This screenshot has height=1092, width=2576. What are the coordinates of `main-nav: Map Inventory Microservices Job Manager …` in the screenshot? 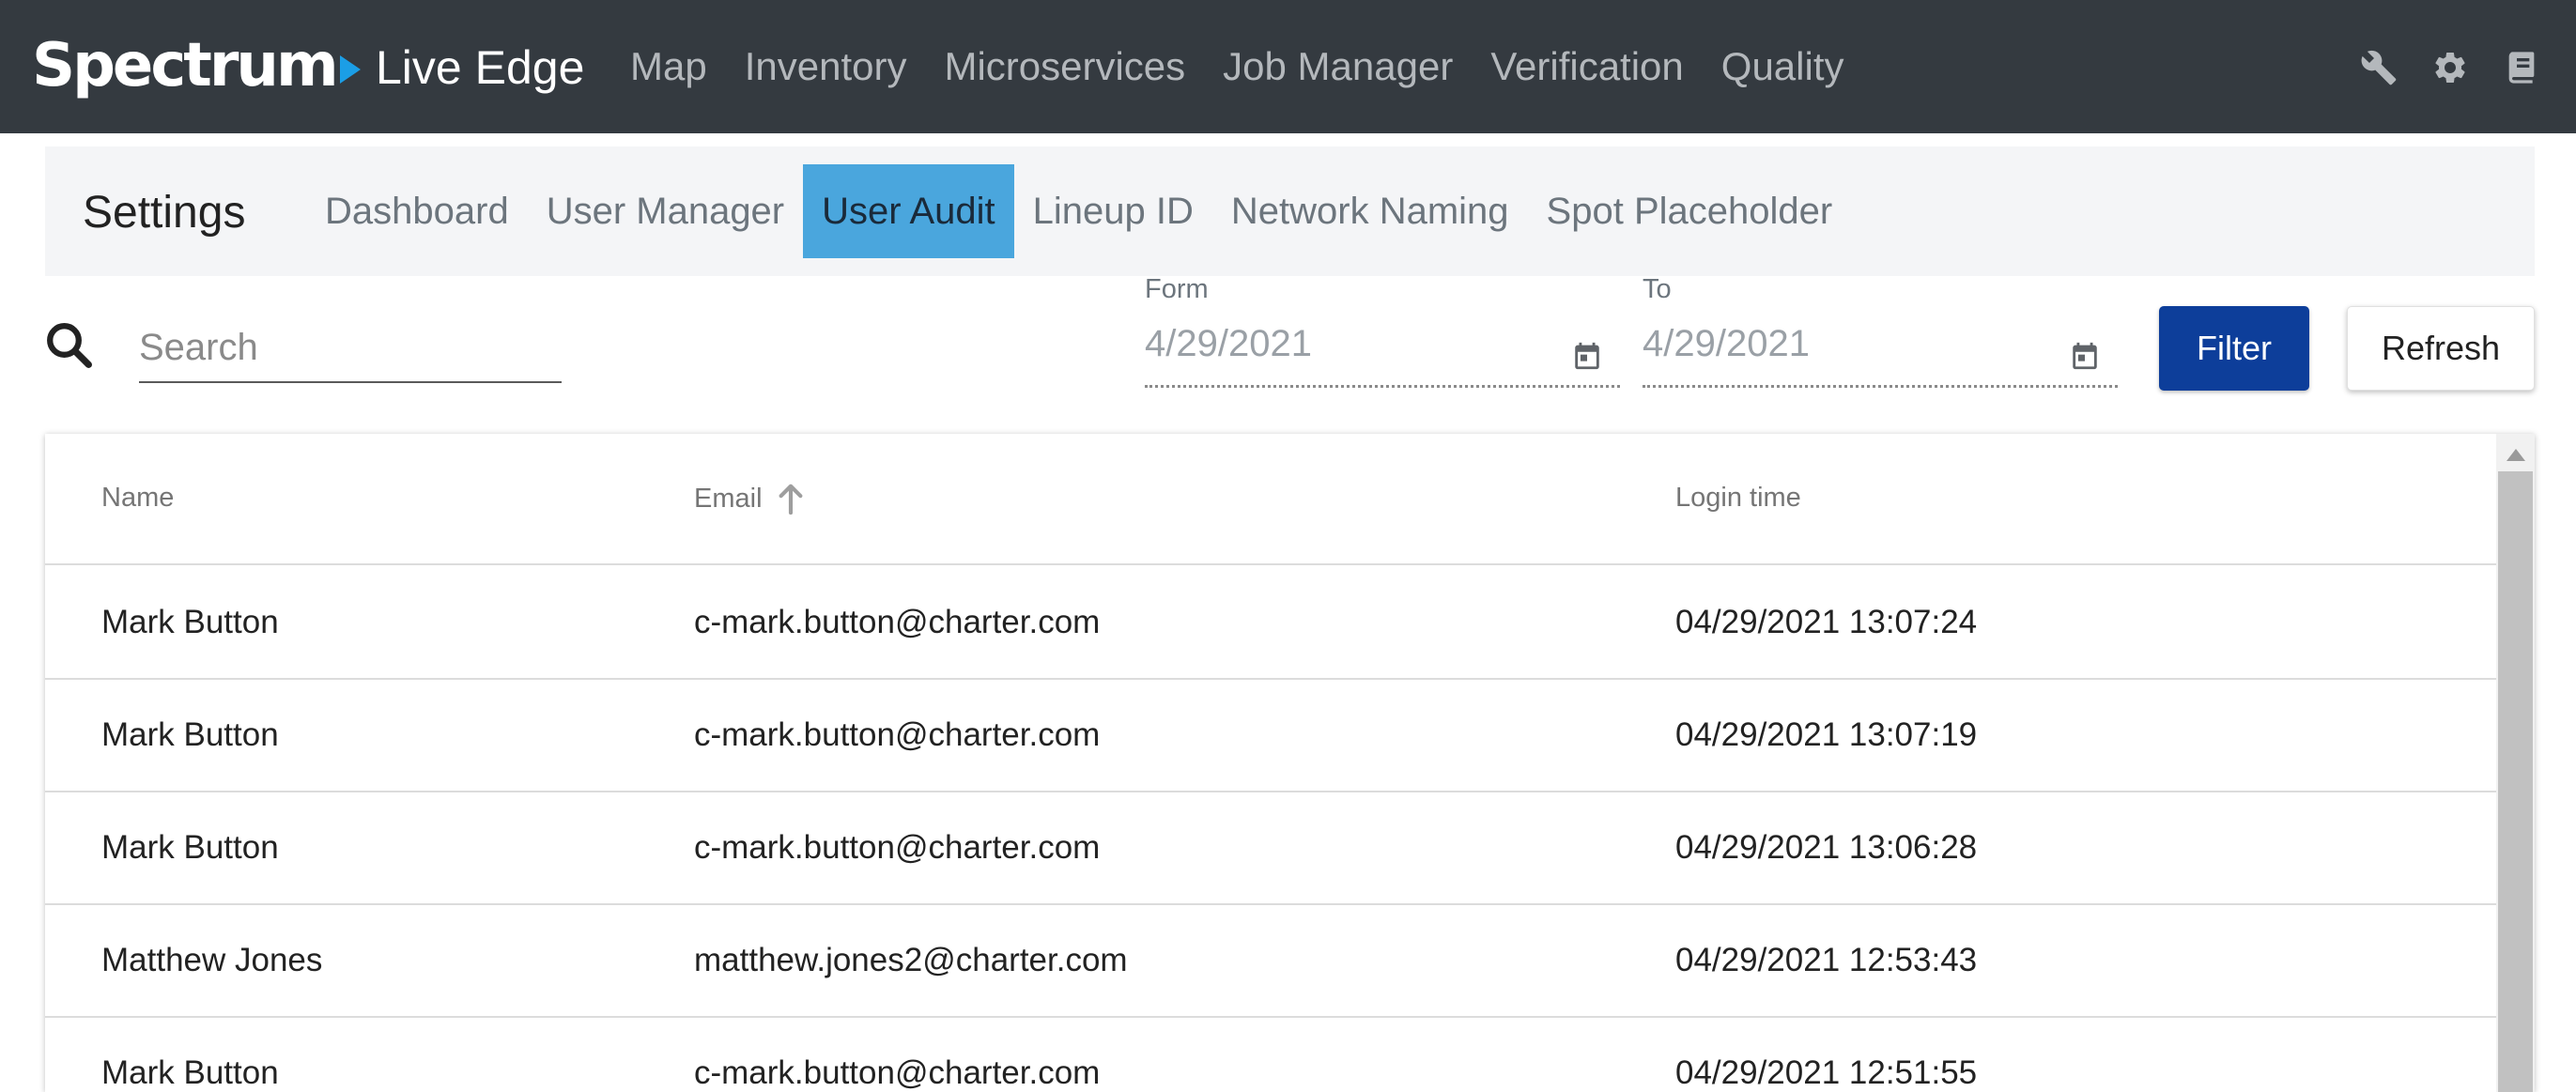 It's located at (1256, 66).